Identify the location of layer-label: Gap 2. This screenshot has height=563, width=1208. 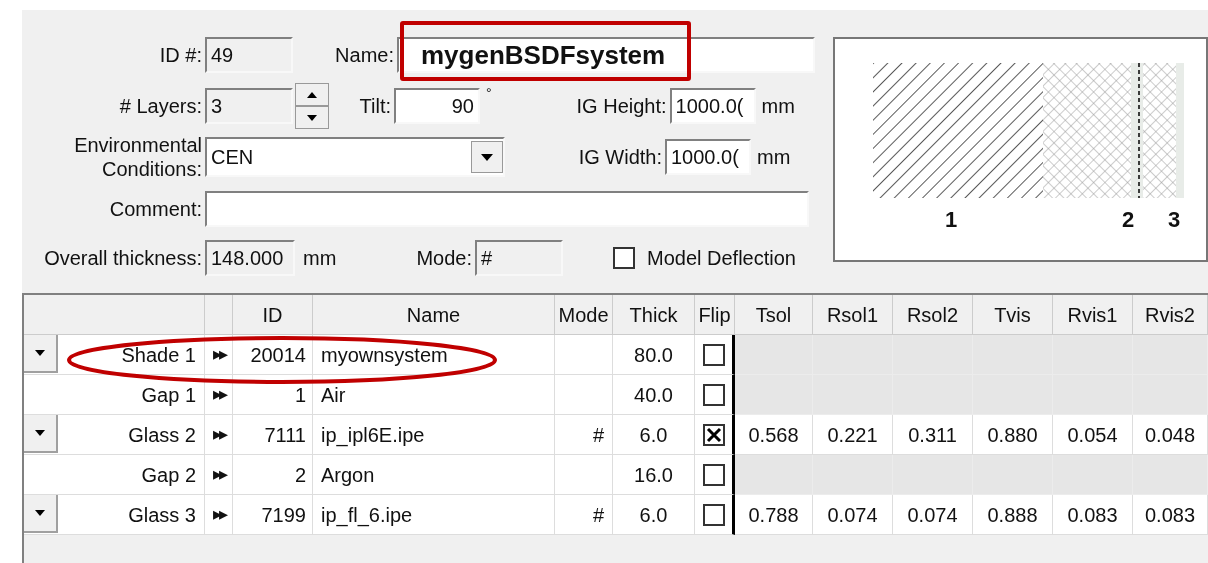
(168, 475).